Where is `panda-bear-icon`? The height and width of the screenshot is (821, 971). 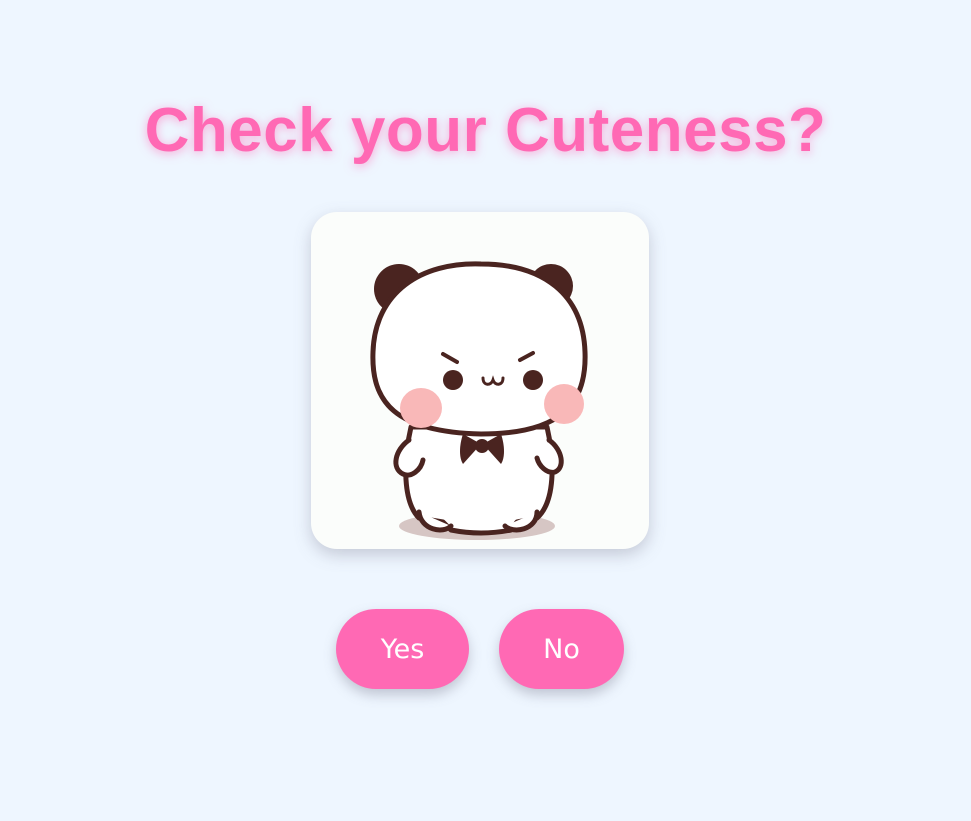 panda-bear-icon is located at coordinates (479, 400).